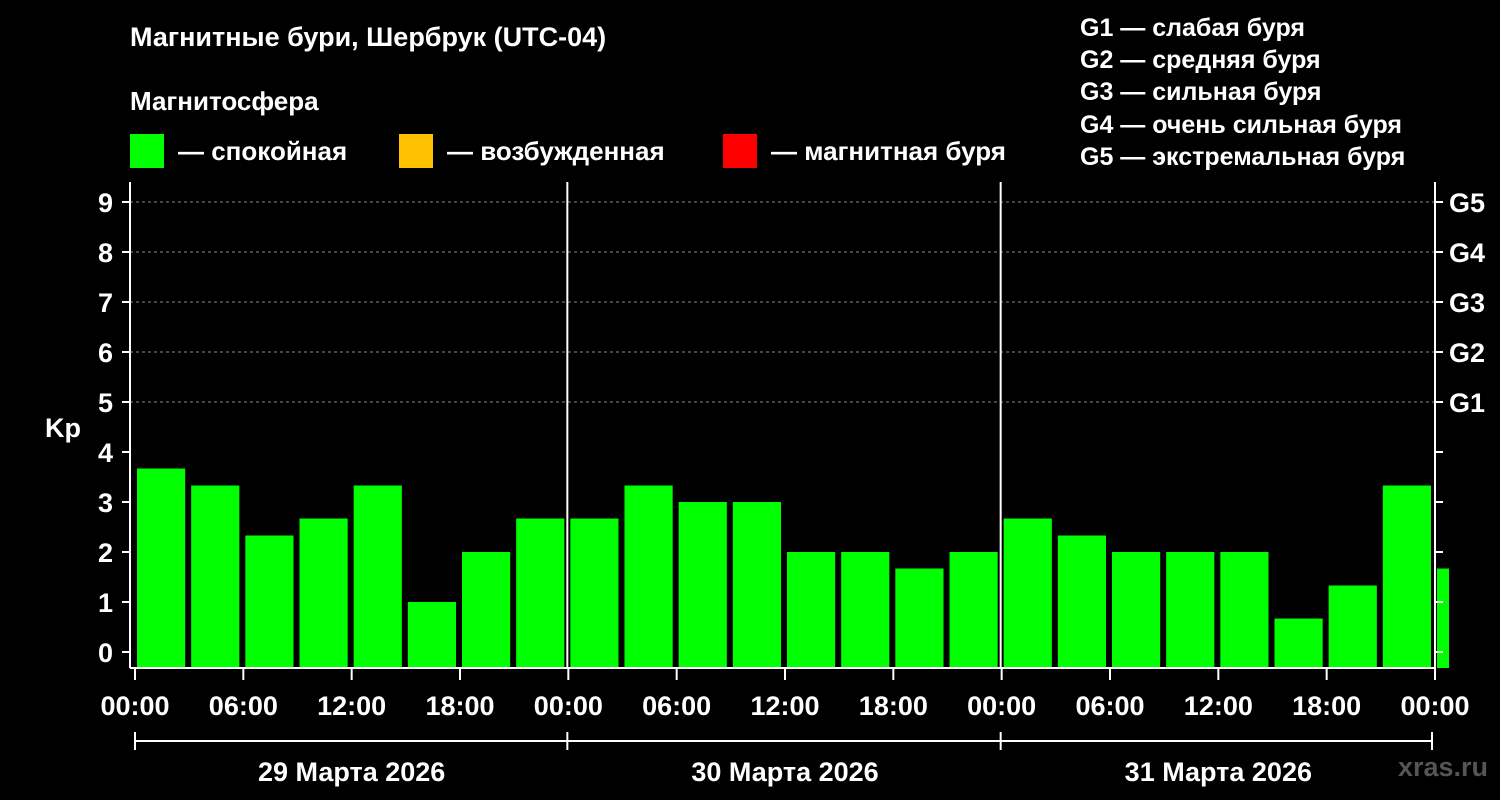 The image size is (1500, 800). I want to click on y-tick-label: 3, so click(105, 503).